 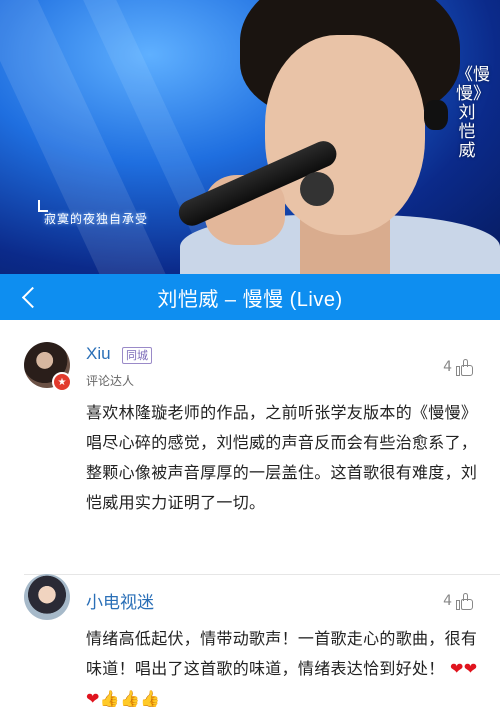 What do you see at coordinates (96, 219) in the screenshot?
I see `lyric-subtitle: 寂寞的夜独自承受` at bounding box center [96, 219].